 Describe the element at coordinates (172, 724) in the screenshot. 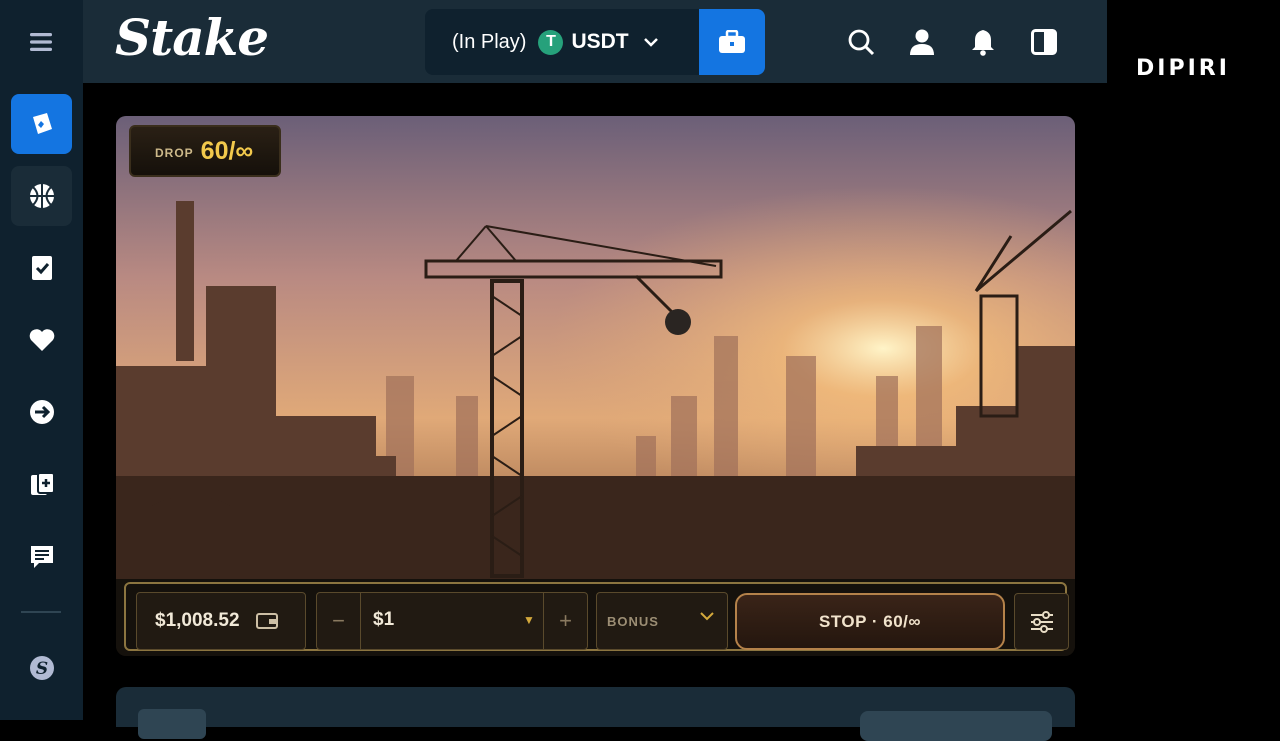

I see `info-tab` at that location.